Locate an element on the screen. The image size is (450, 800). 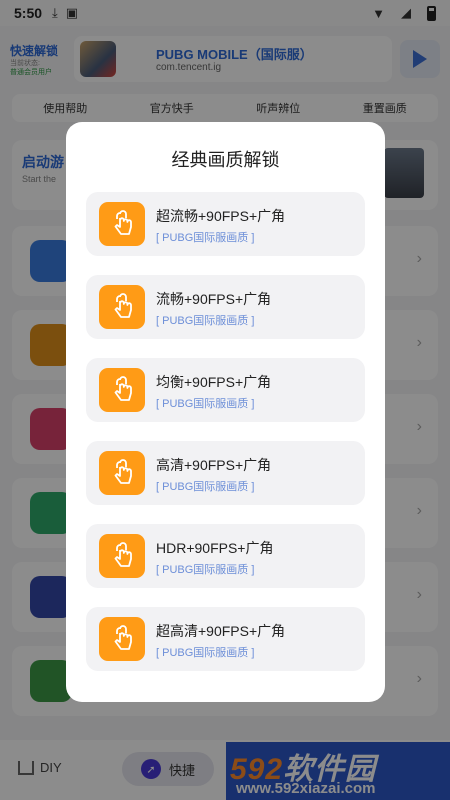
option-title: 超流畅+90FPS+广角 is located at coordinates (221, 216).